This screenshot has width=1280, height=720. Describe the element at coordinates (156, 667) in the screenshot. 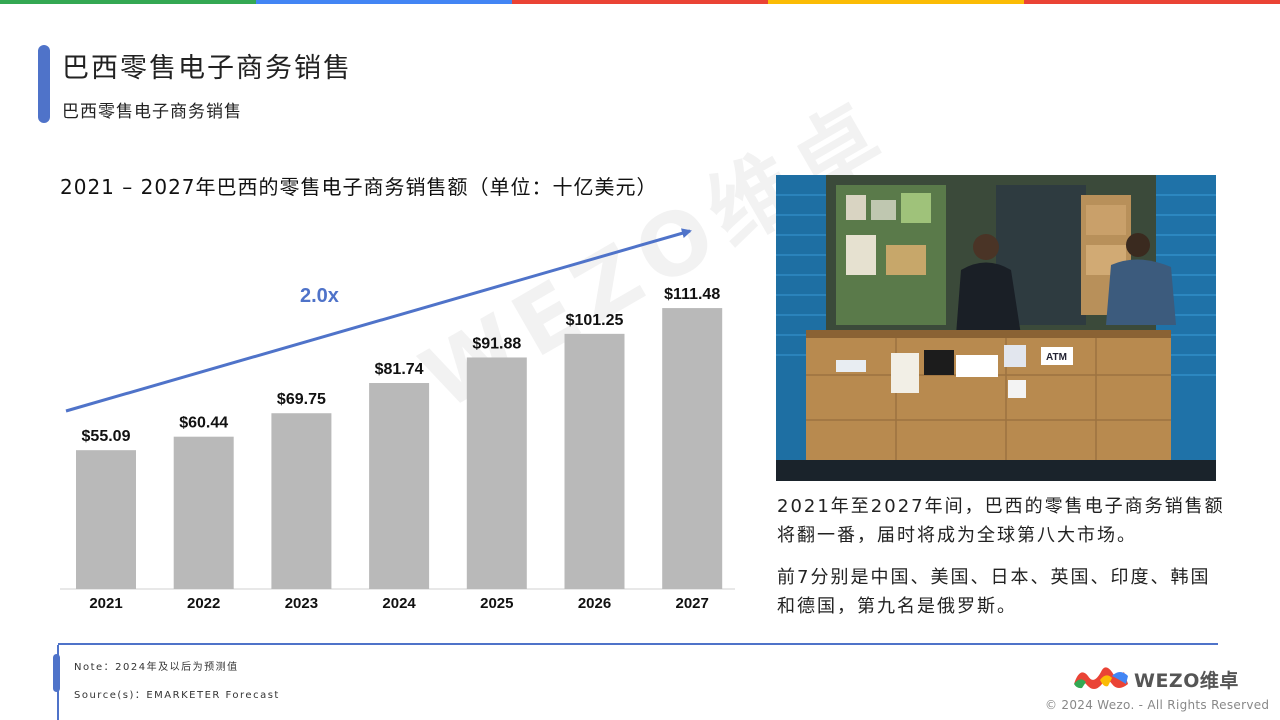

I see `footer-note: Note：2024年及以后为预测值` at that location.